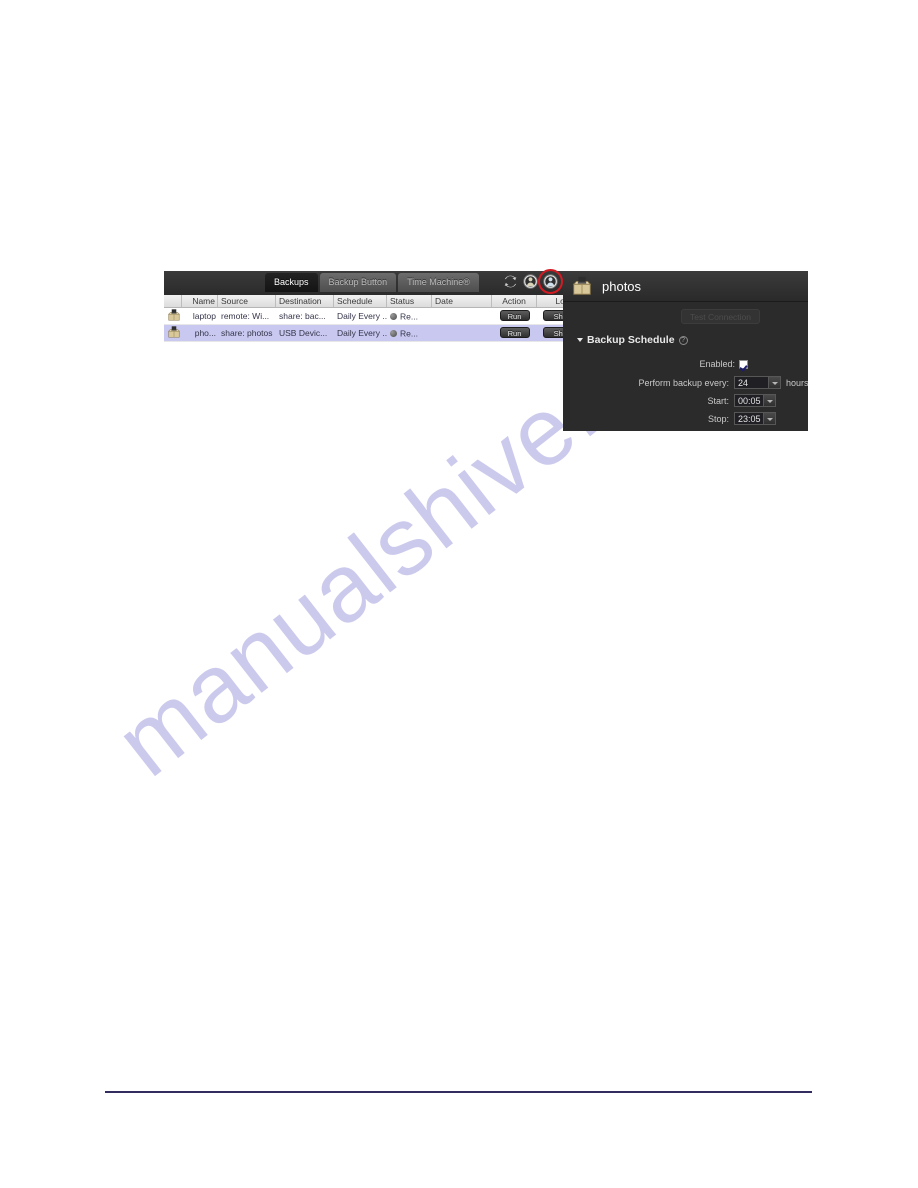 This screenshot has width=918, height=1188. What do you see at coordinates (749, 418) in the screenshot?
I see `stop-time-value: 23:05` at bounding box center [749, 418].